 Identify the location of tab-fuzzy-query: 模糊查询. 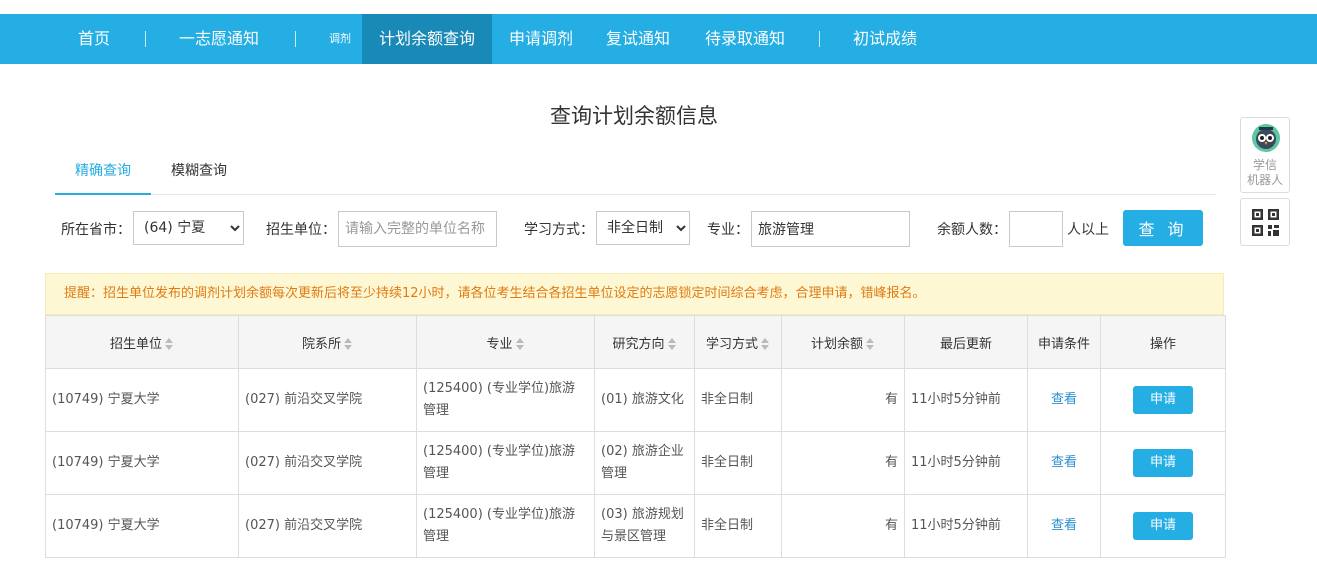
(199, 170).